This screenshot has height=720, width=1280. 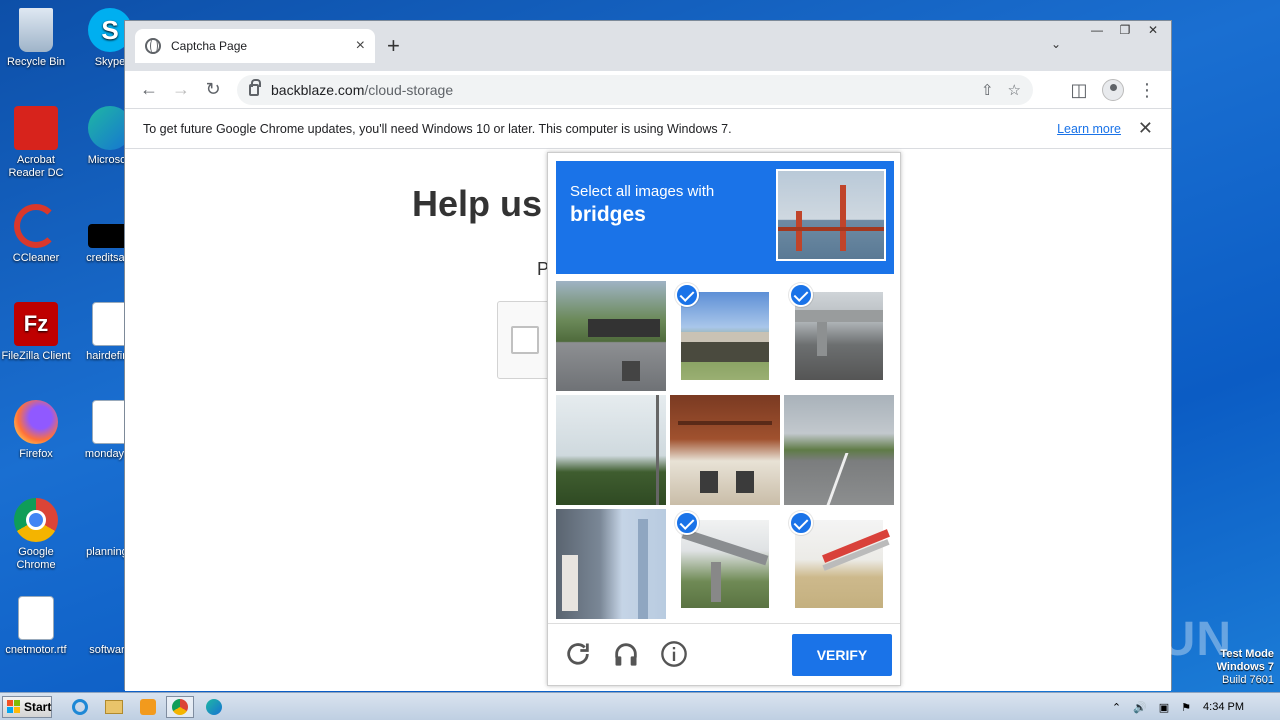 I want to click on challenge-image-grid, so click(x=725, y=450).